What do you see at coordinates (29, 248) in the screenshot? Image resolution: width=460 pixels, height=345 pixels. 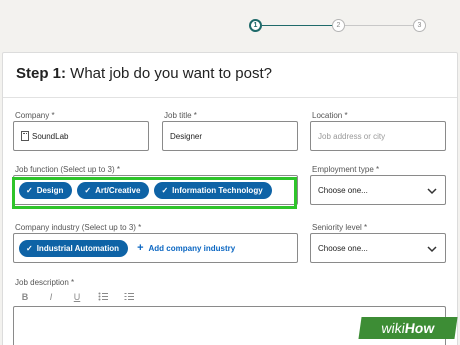 I see `check-icon: ✓` at bounding box center [29, 248].